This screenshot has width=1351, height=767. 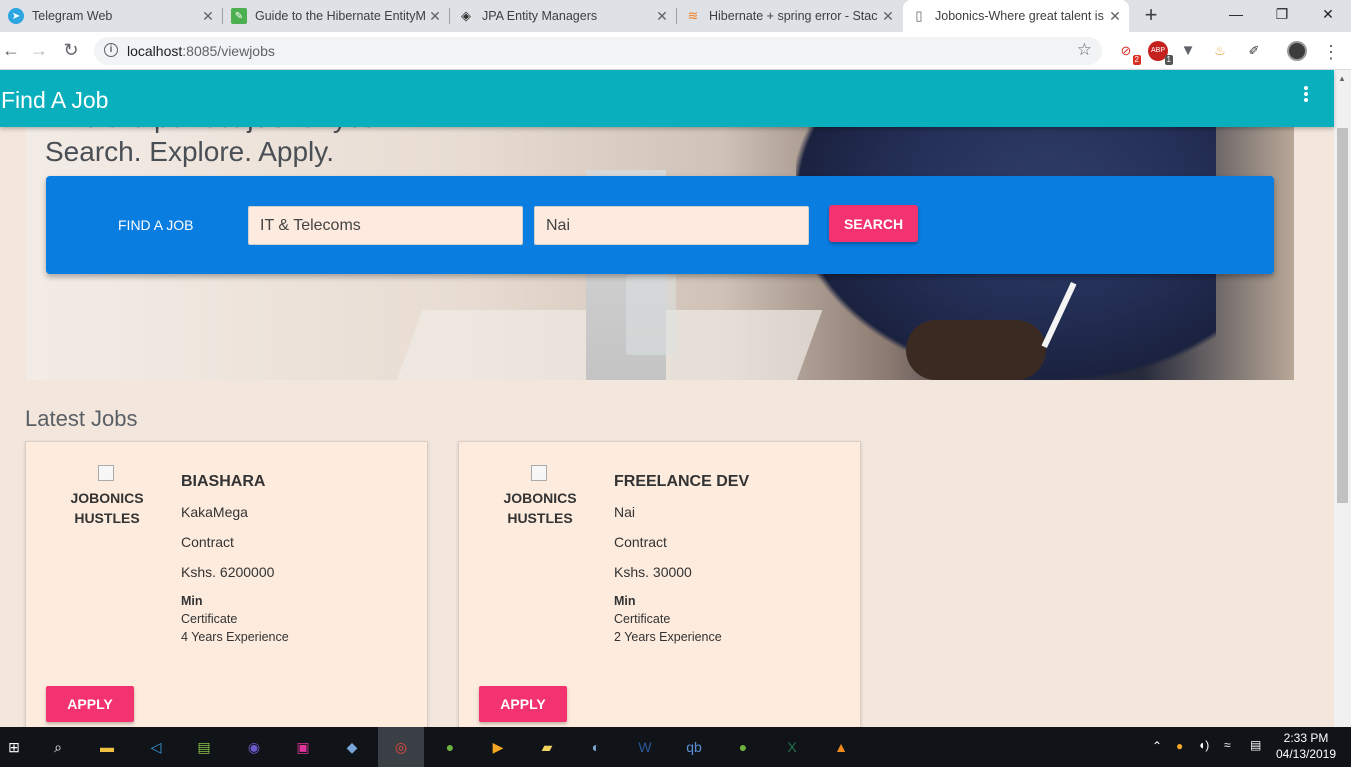 I want to click on intellij-icon: ▣, so click(x=303, y=747).